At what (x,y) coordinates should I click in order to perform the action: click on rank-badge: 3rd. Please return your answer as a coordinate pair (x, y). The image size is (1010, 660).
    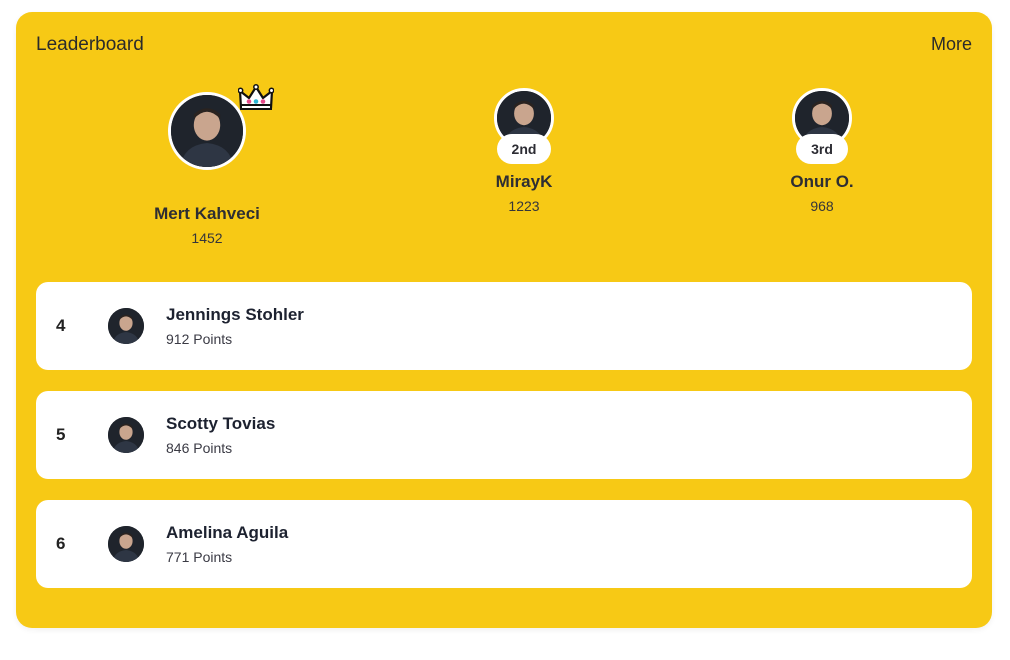
    Looking at the image, I should click on (822, 149).